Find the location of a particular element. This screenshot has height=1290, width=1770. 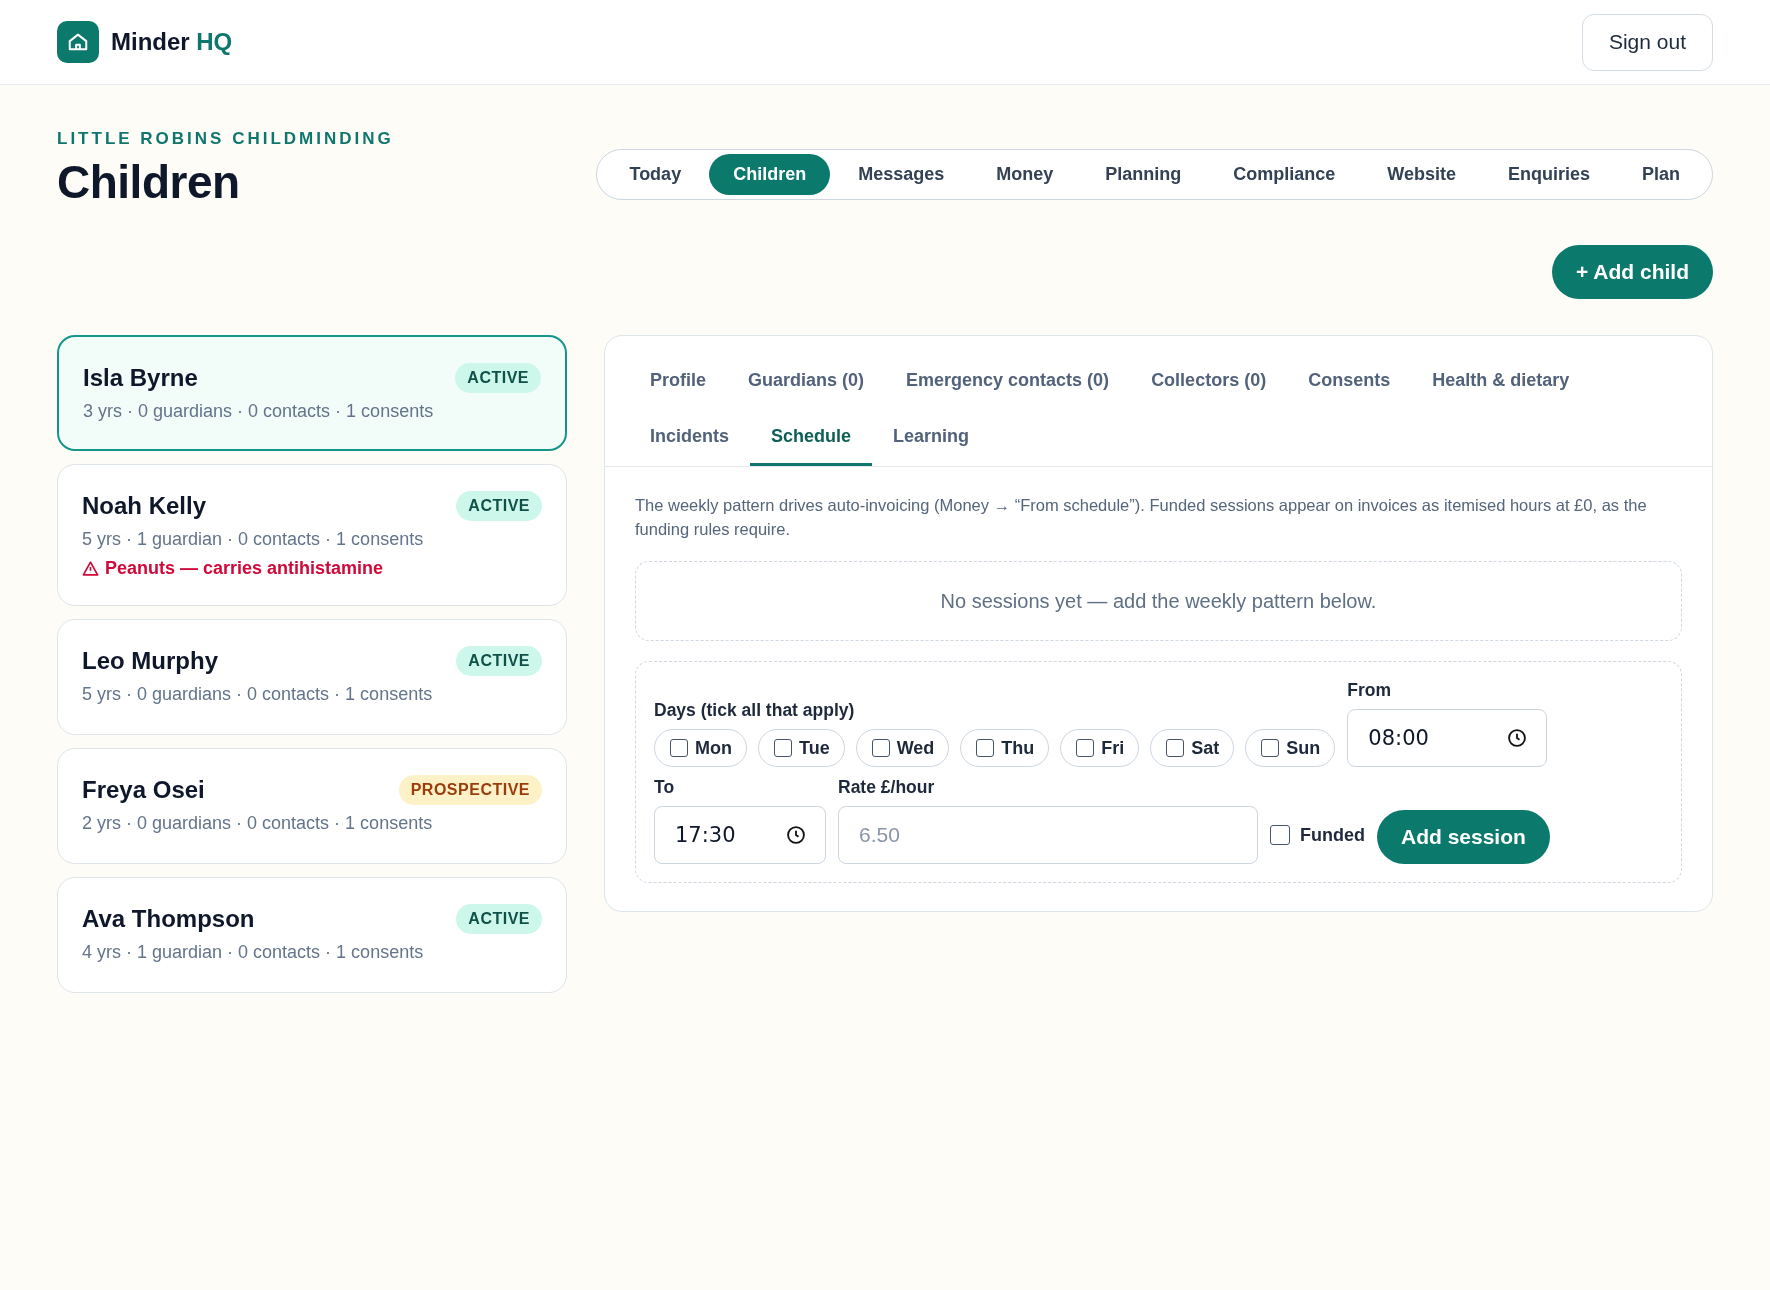

detail-tab: Emergency contacts (0) is located at coordinates (1008, 382).